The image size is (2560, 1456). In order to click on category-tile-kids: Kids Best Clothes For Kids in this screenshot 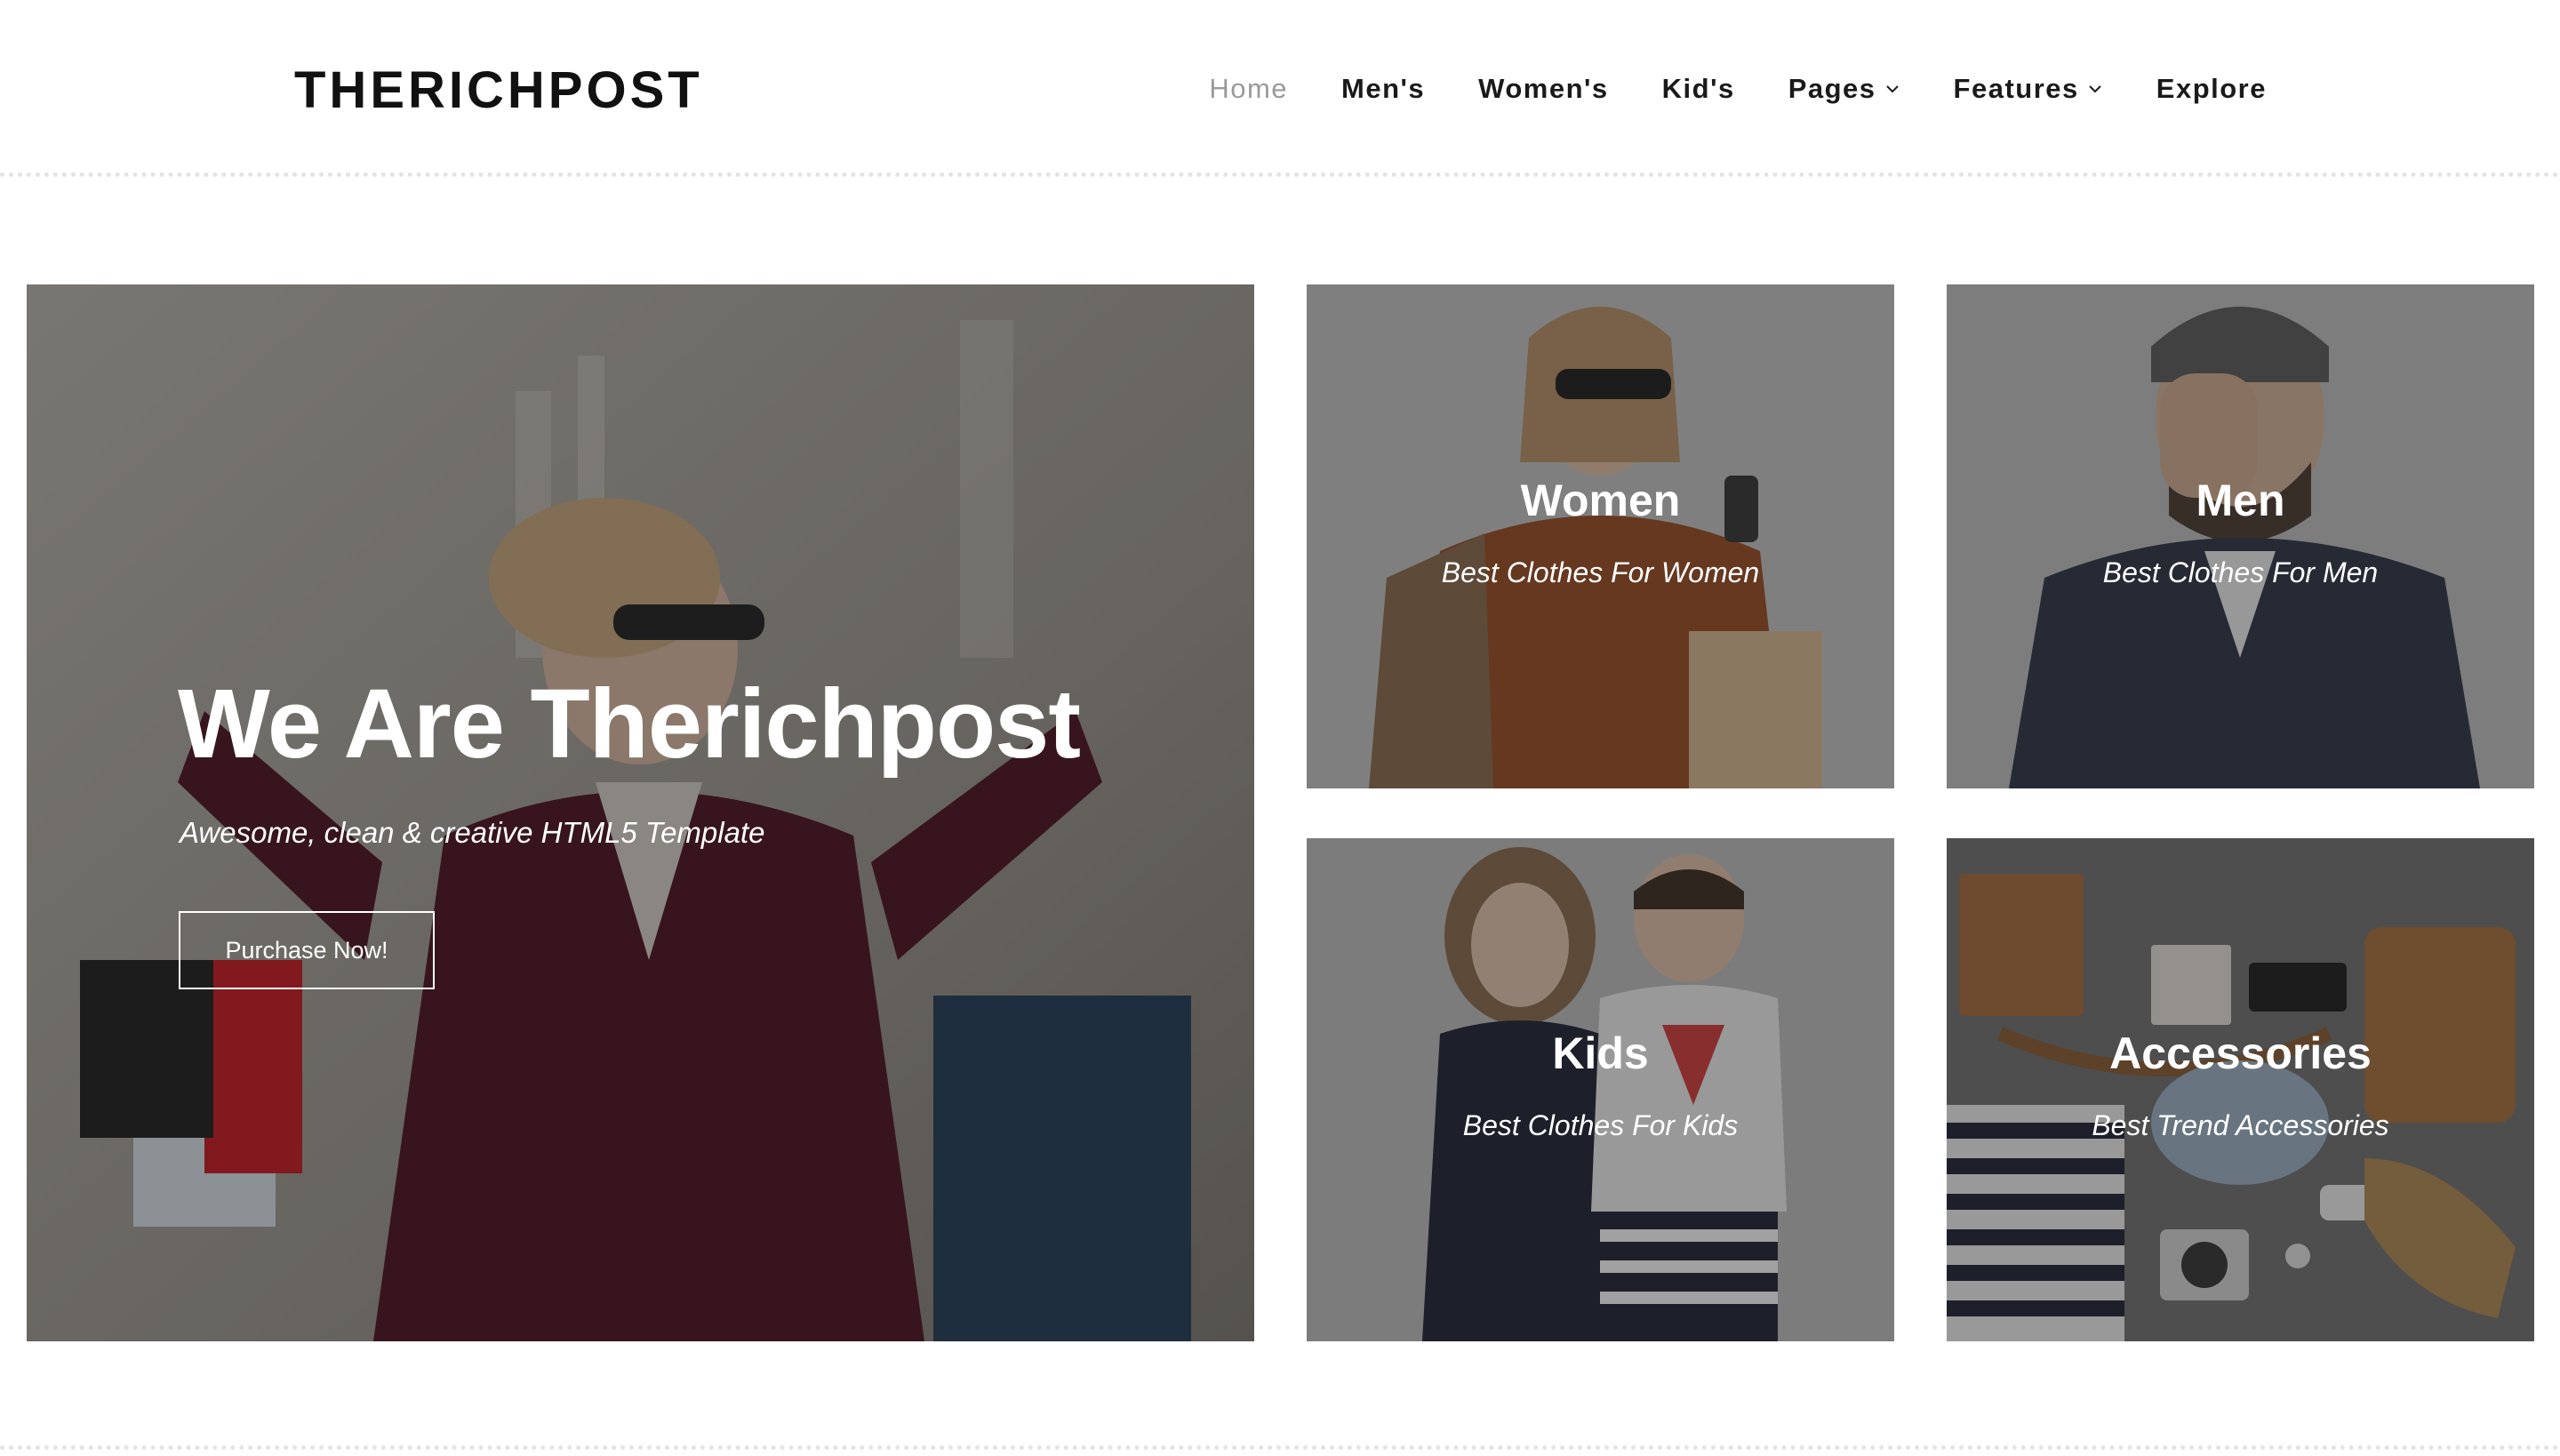, I will do `click(1600, 1089)`.